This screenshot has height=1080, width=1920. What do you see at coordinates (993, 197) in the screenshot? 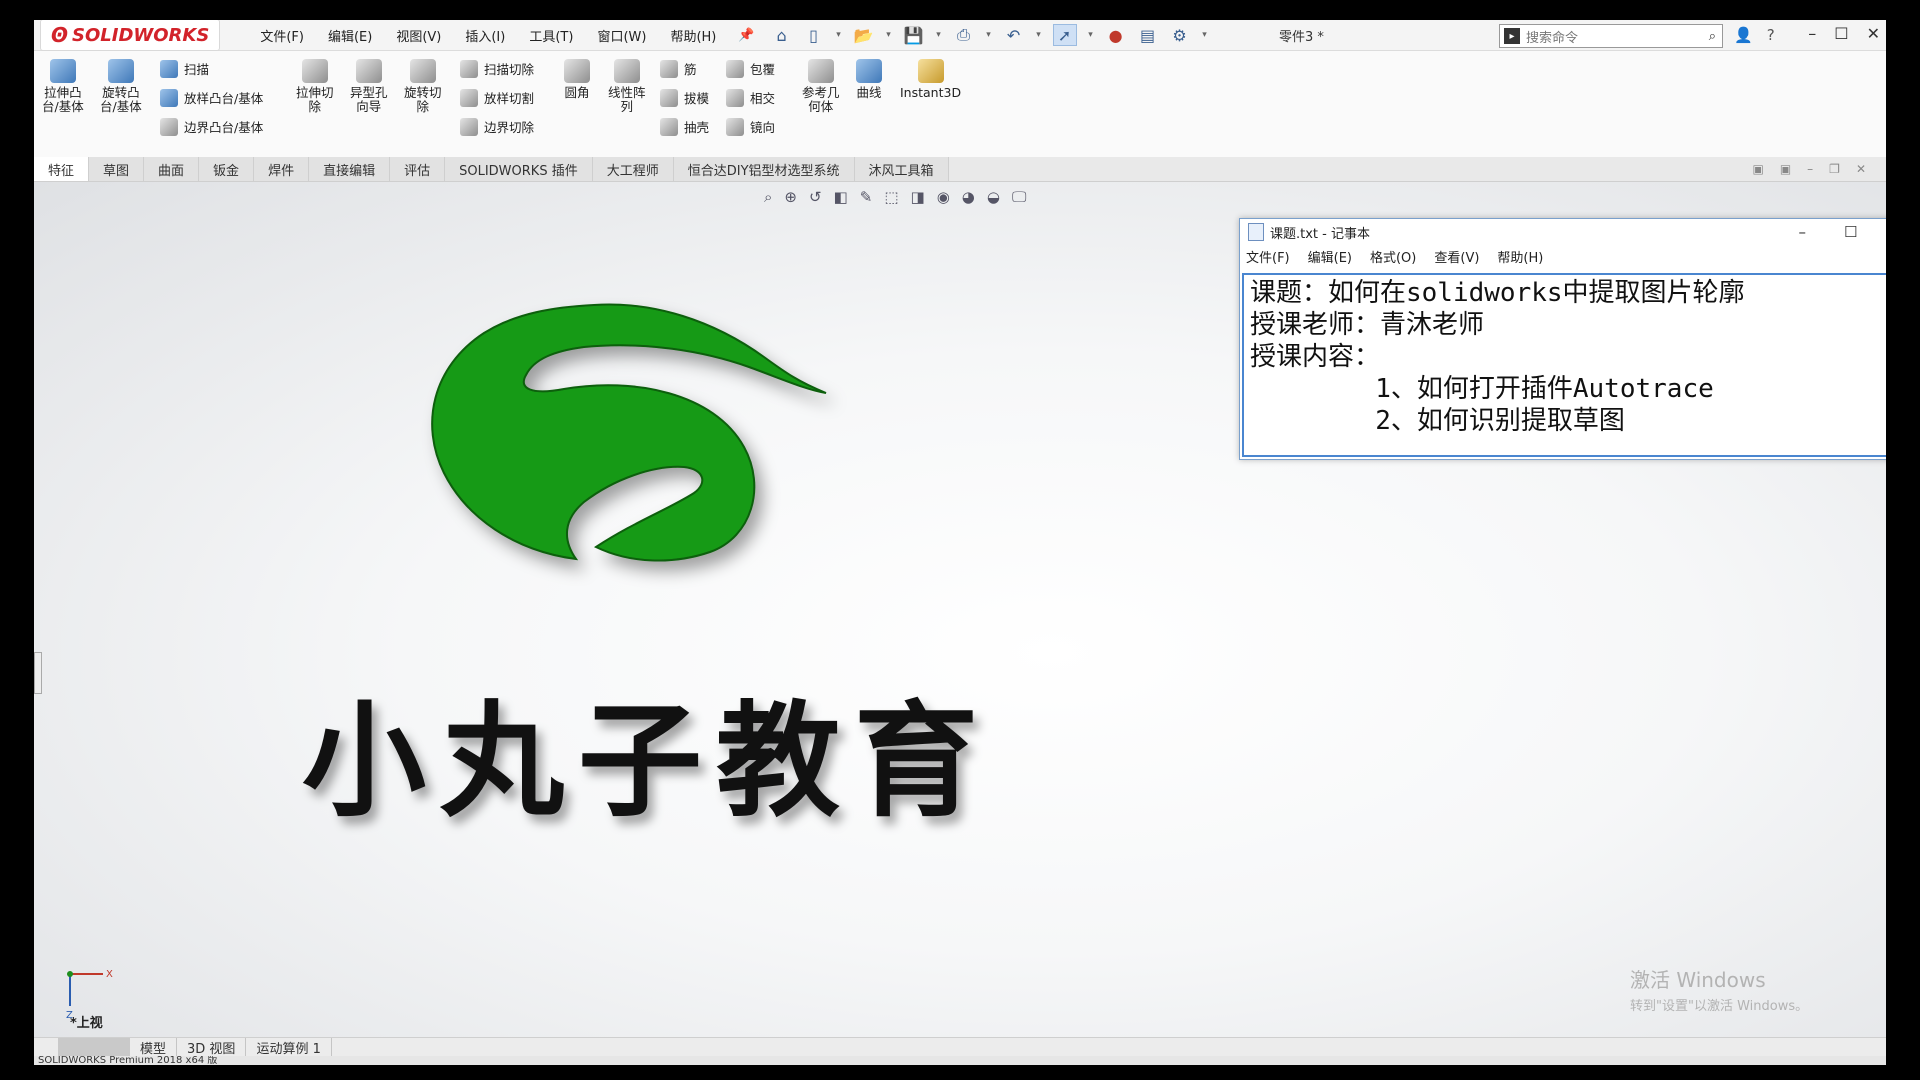
I see `apply-scene-icon: ◒` at bounding box center [993, 197].